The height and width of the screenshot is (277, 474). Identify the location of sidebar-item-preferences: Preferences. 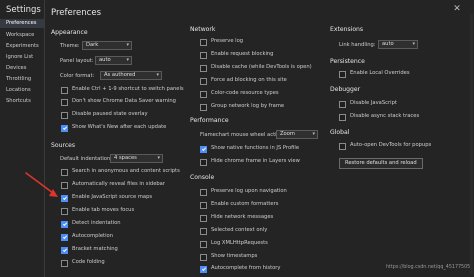
(22, 23).